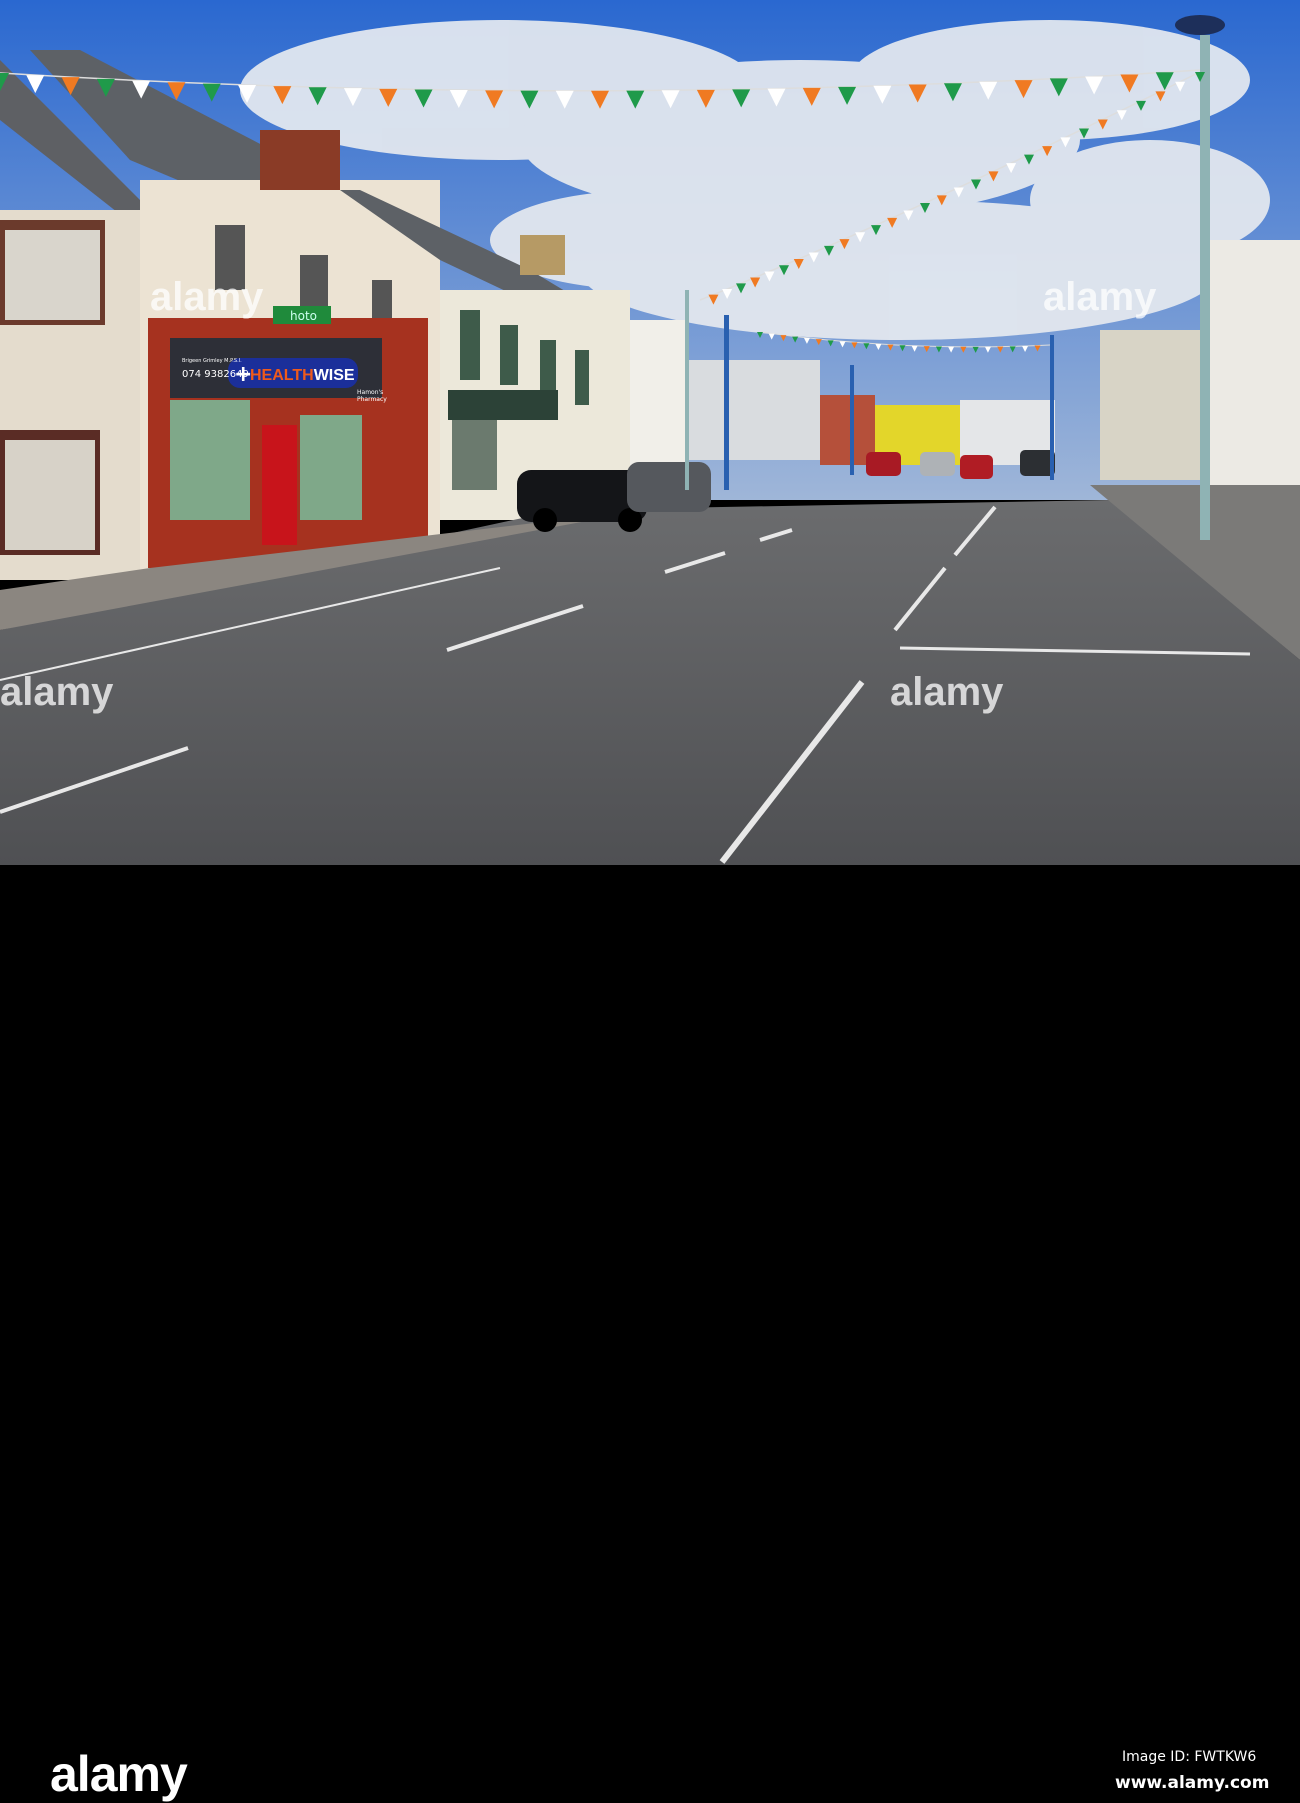  Describe the element at coordinates (282, 375) in the screenshot. I see `sign-health: HEALTH` at that location.